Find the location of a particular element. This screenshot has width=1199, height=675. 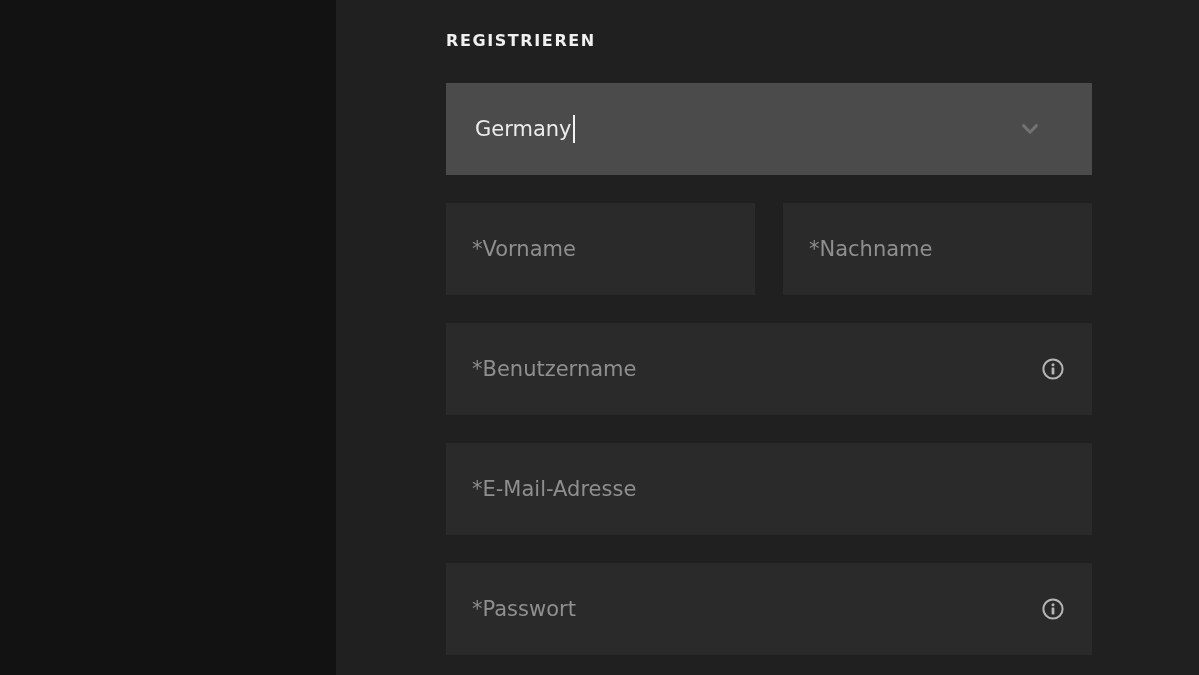

chevron-down-icon is located at coordinates (1030, 129).